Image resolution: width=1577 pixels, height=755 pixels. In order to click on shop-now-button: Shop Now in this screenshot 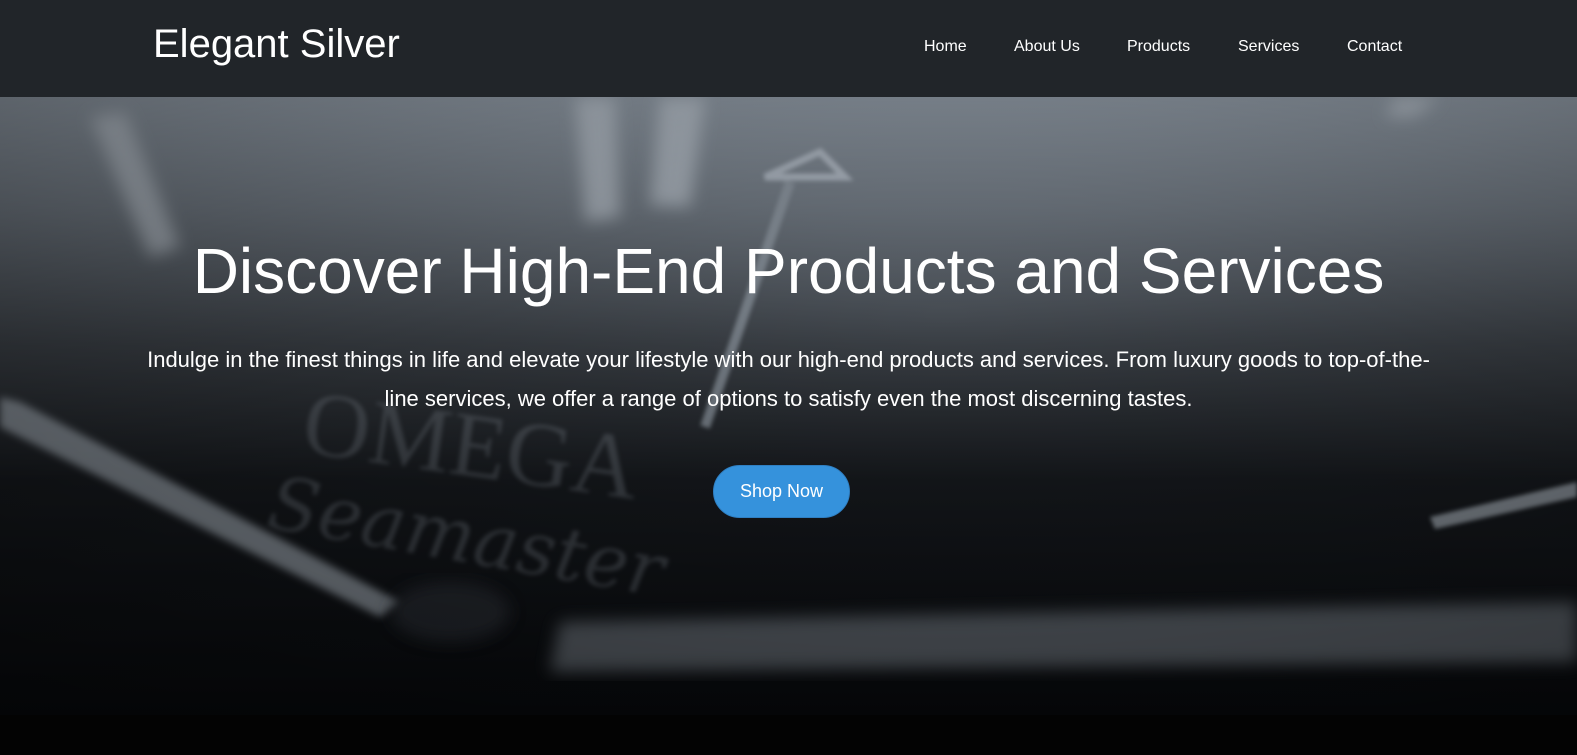, I will do `click(781, 491)`.